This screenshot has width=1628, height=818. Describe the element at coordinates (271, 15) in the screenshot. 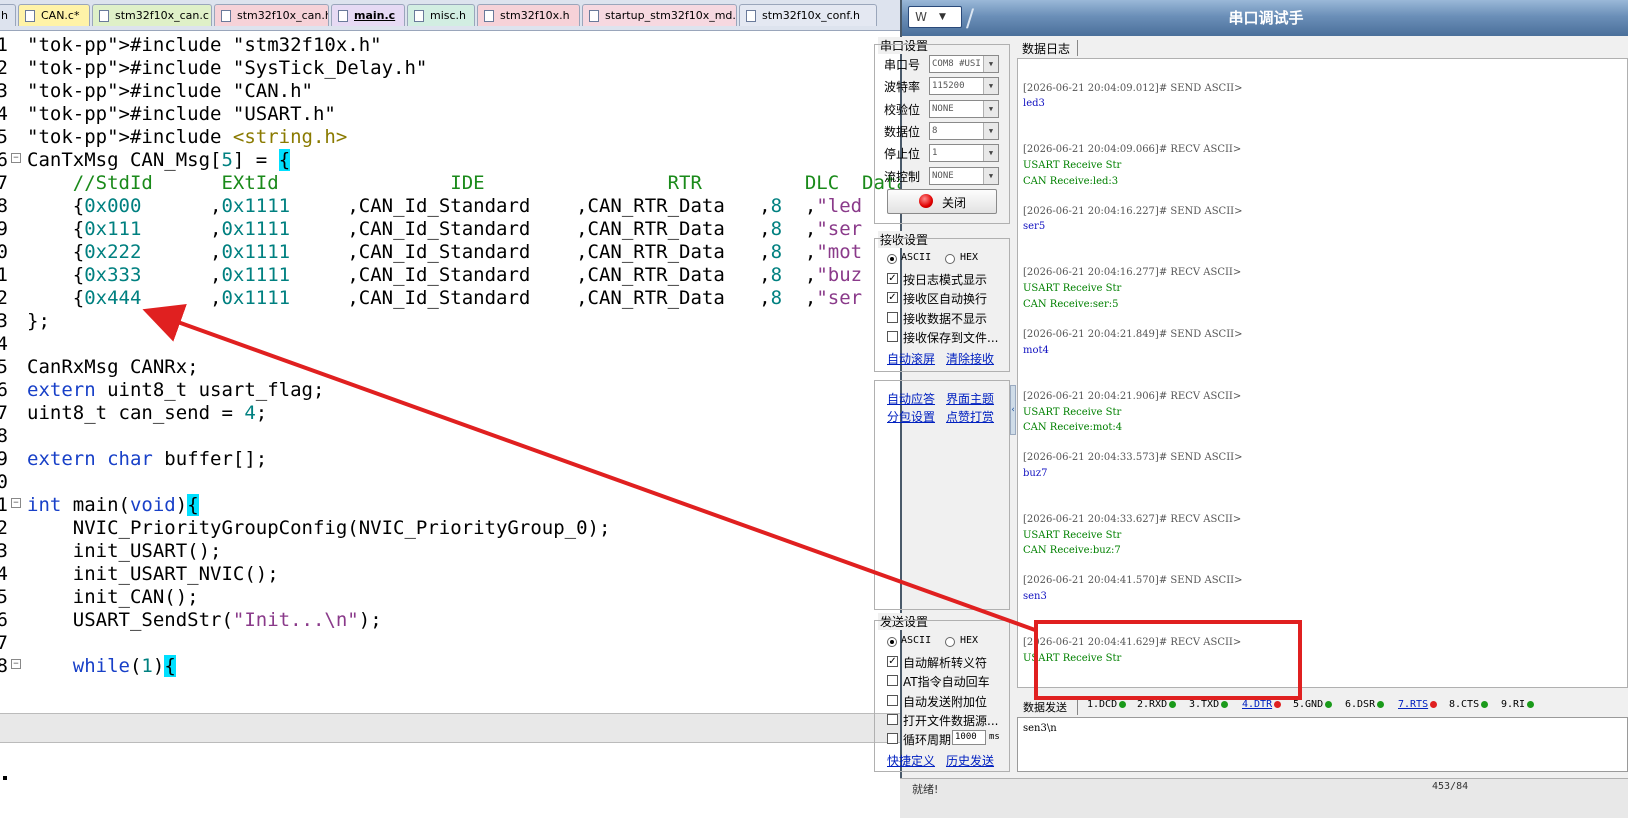

I see `editor-tab: stm32f10x_can.h` at that location.